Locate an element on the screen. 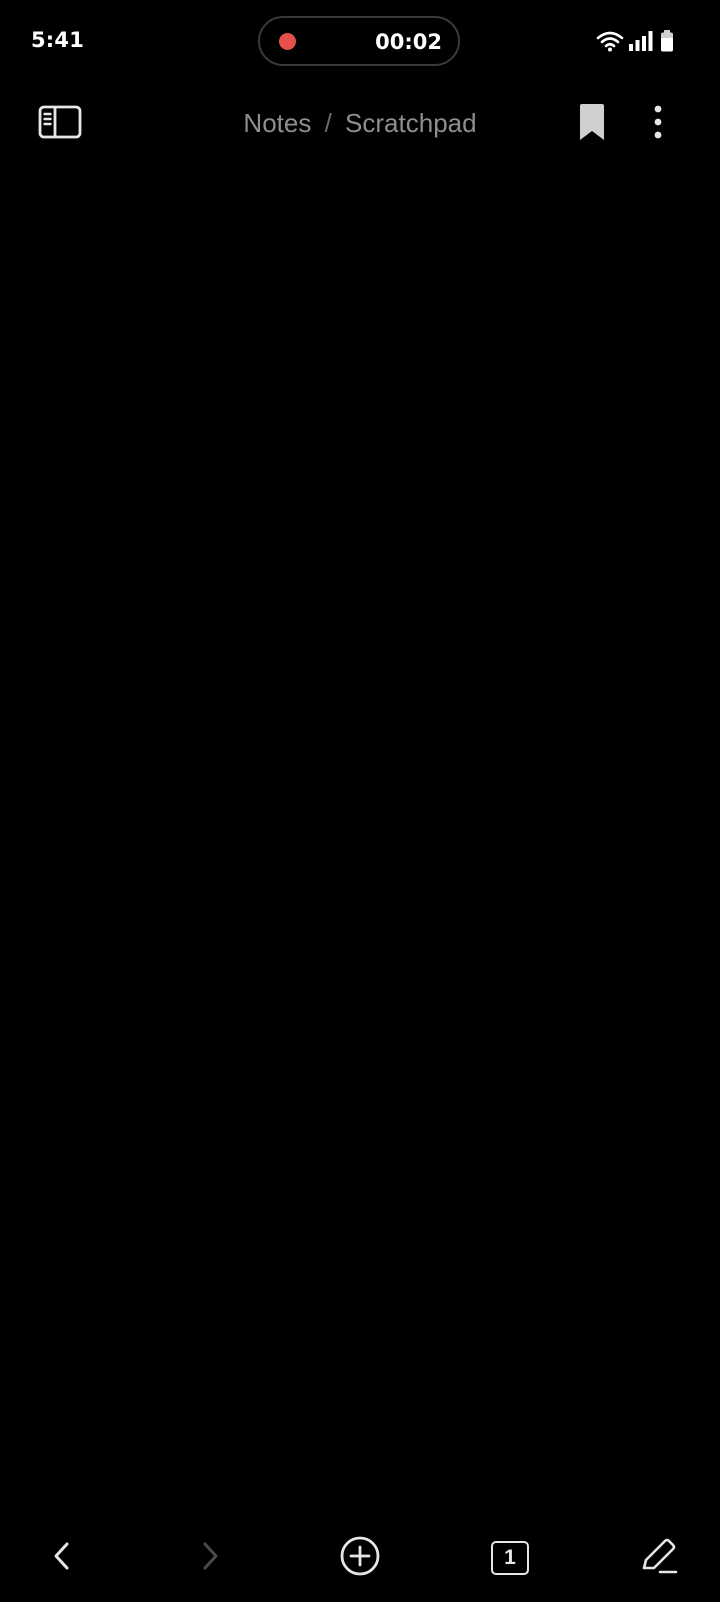  more-vertical-icon is located at coordinates (658, 124).